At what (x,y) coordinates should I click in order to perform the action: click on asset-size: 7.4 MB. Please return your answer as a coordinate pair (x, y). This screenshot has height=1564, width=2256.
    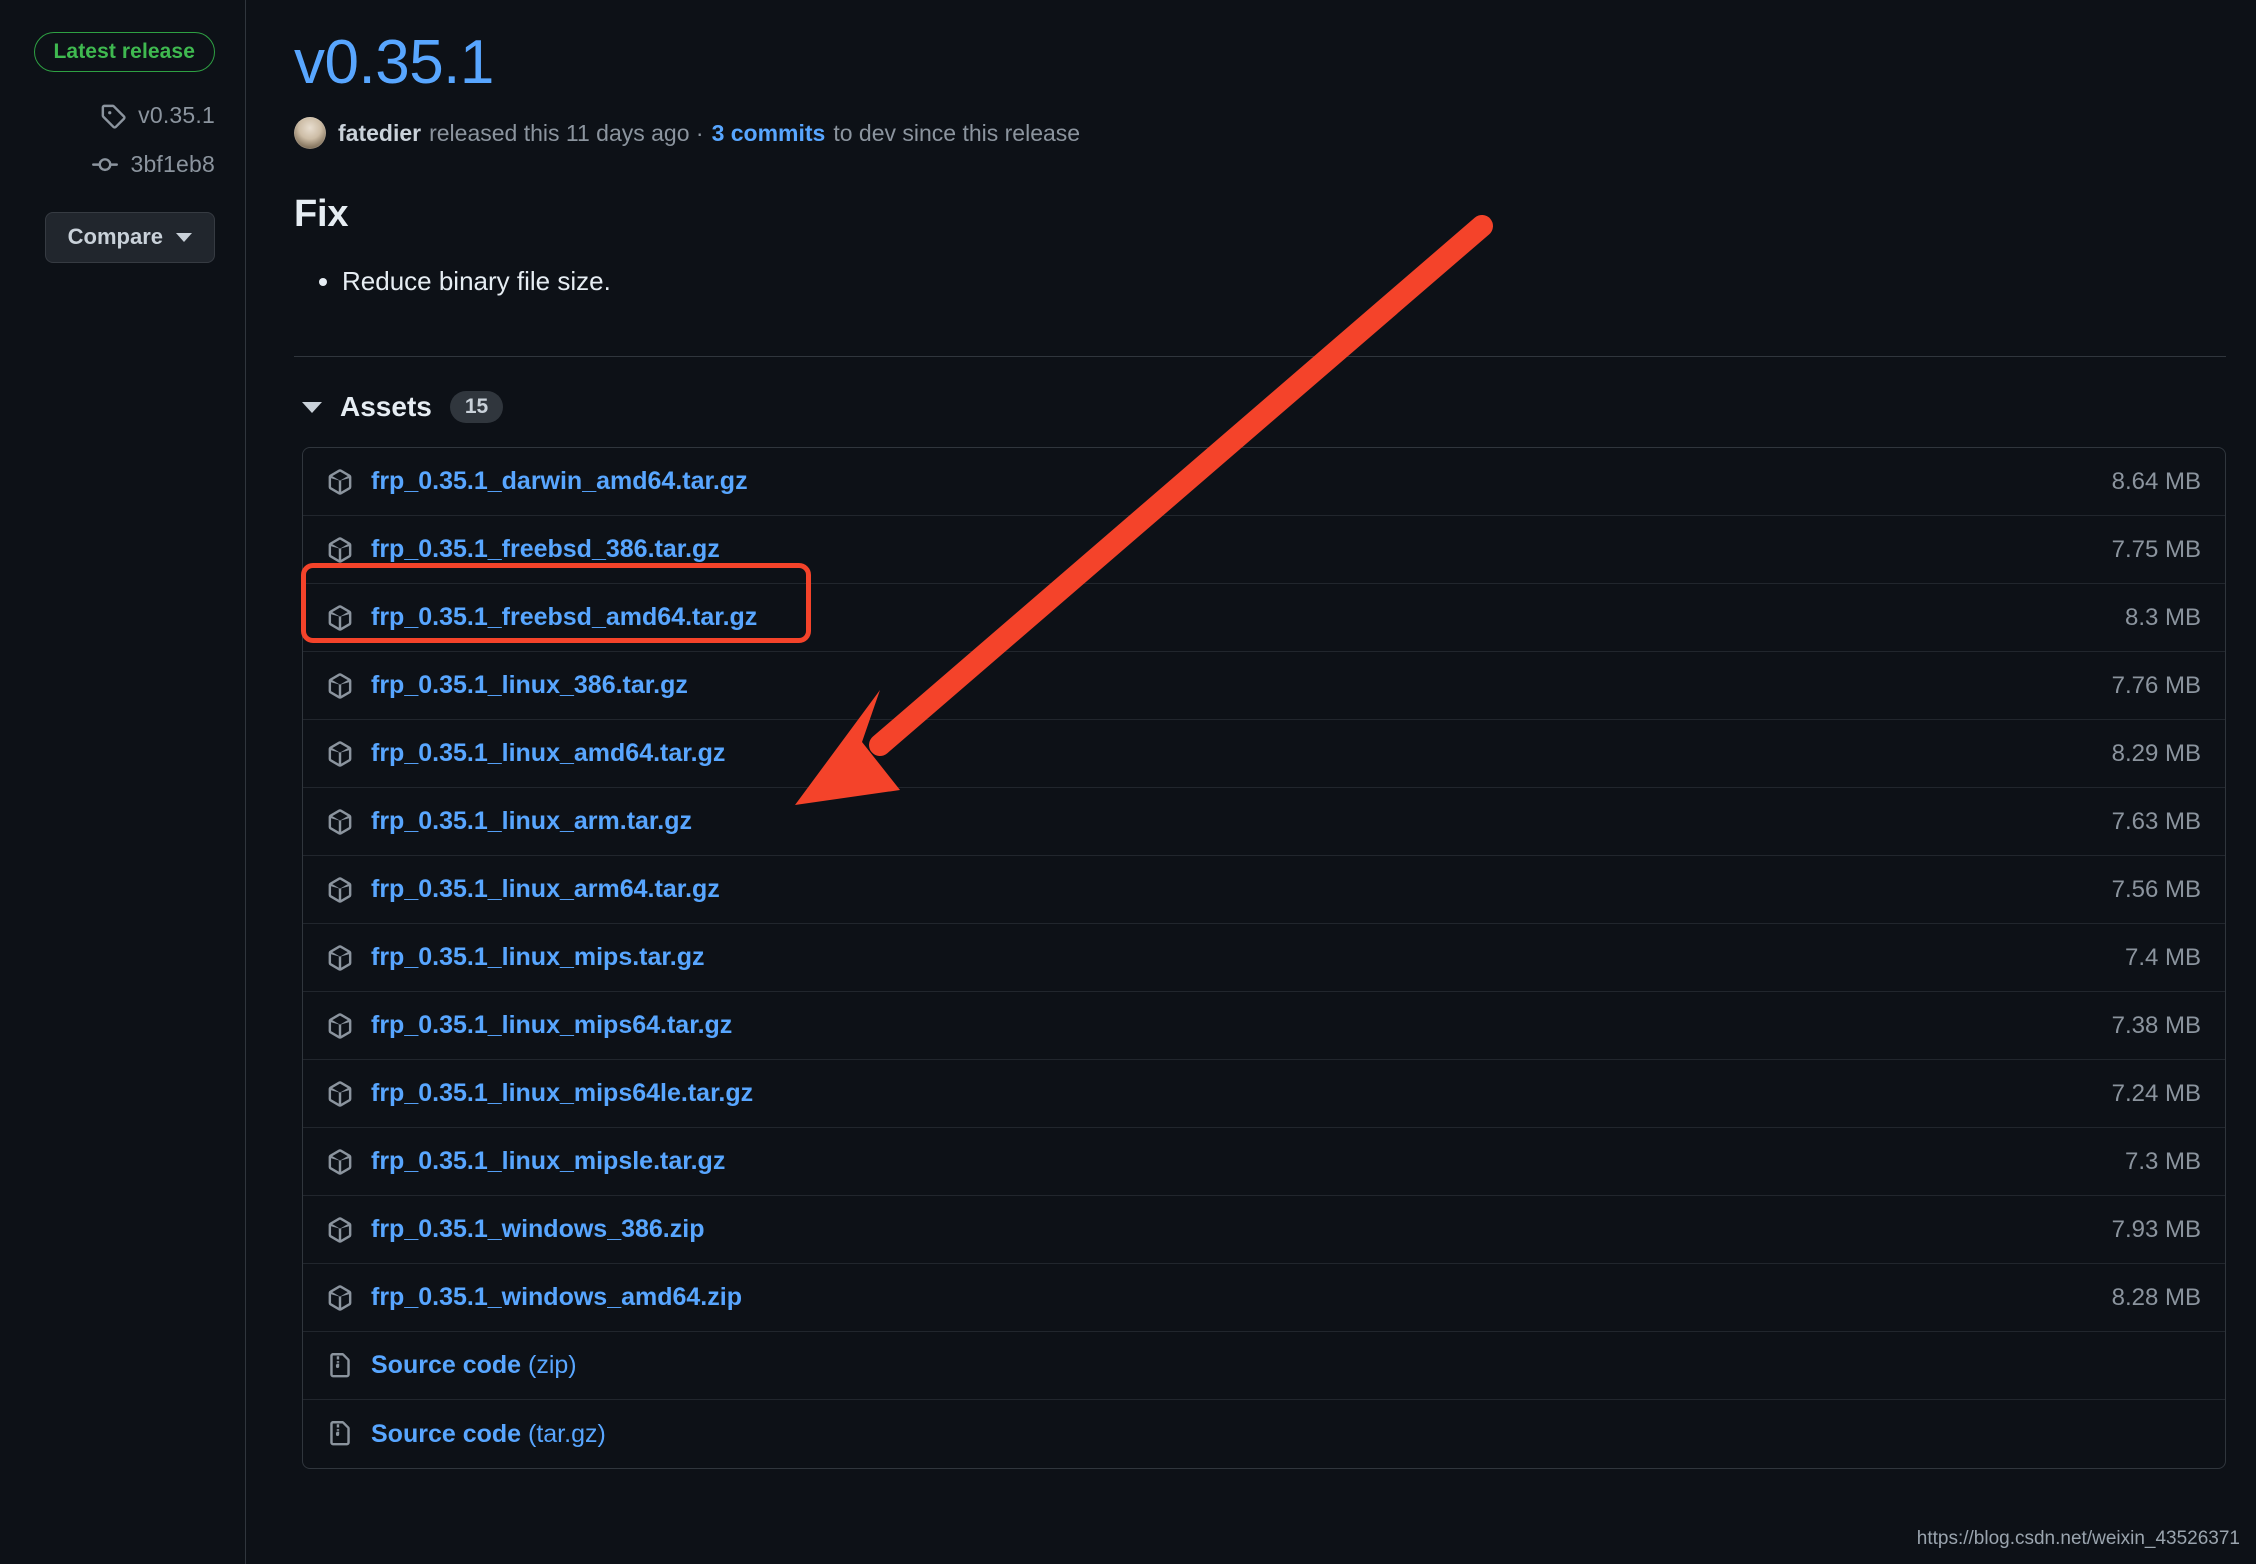
    Looking at the image, I should click on (2162, 957).